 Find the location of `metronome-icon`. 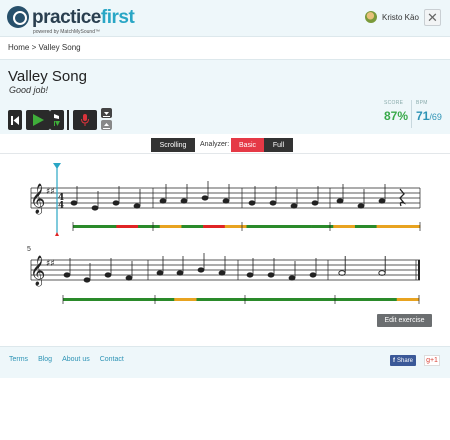

metronome-icon is located at coordinates (57, 120).